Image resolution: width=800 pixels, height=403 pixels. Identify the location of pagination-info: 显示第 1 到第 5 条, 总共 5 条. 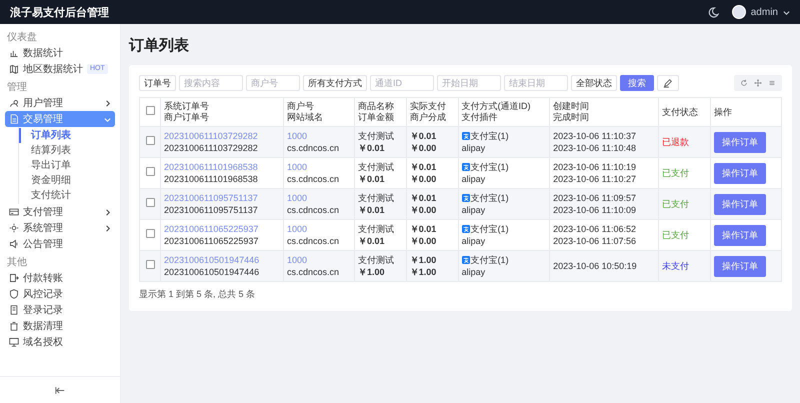
(197, 294).